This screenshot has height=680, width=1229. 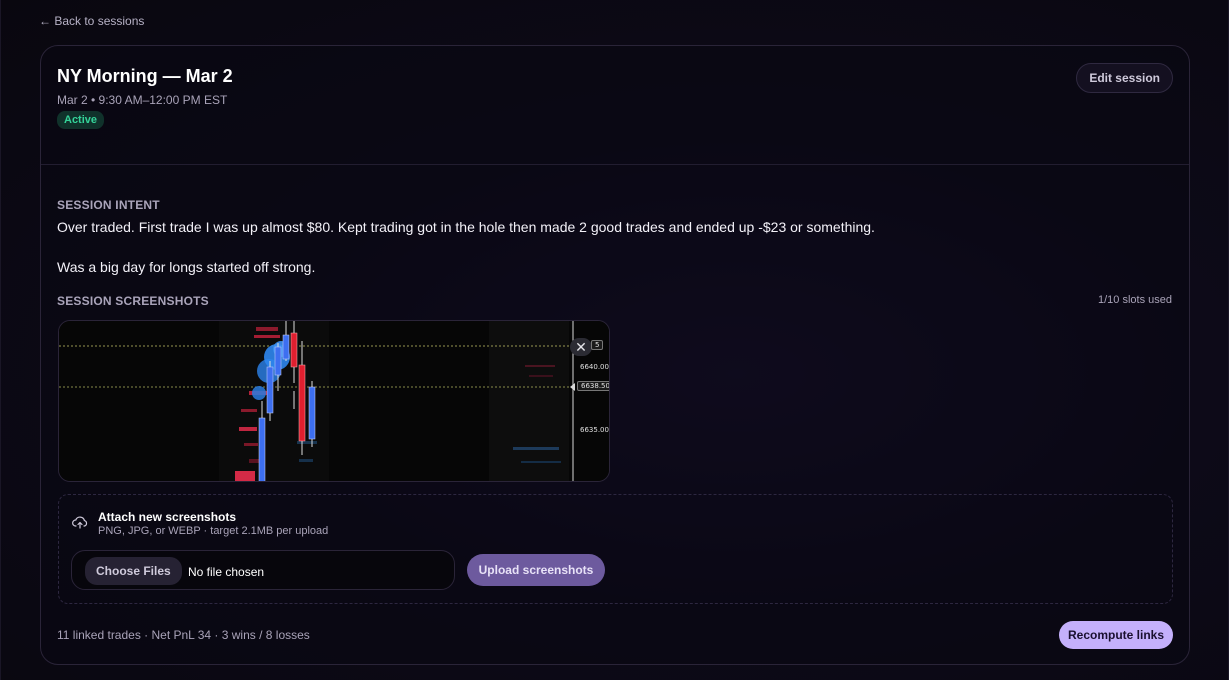 I want to click on session-title: NY Morning — Mar 2, so click(x=145, y=76).